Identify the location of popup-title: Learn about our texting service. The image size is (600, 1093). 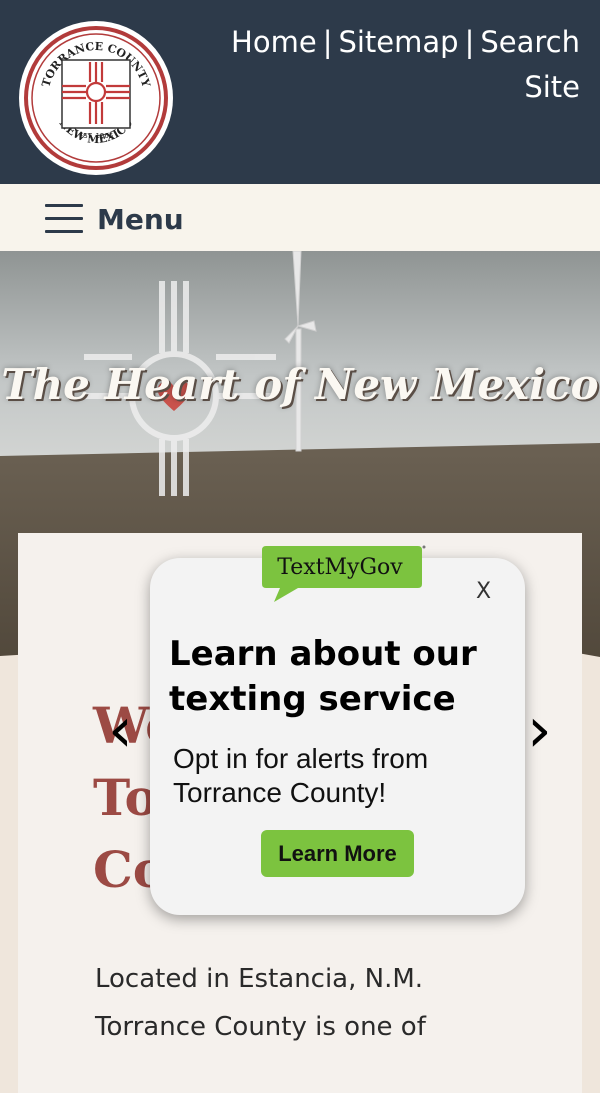
(323, 676).